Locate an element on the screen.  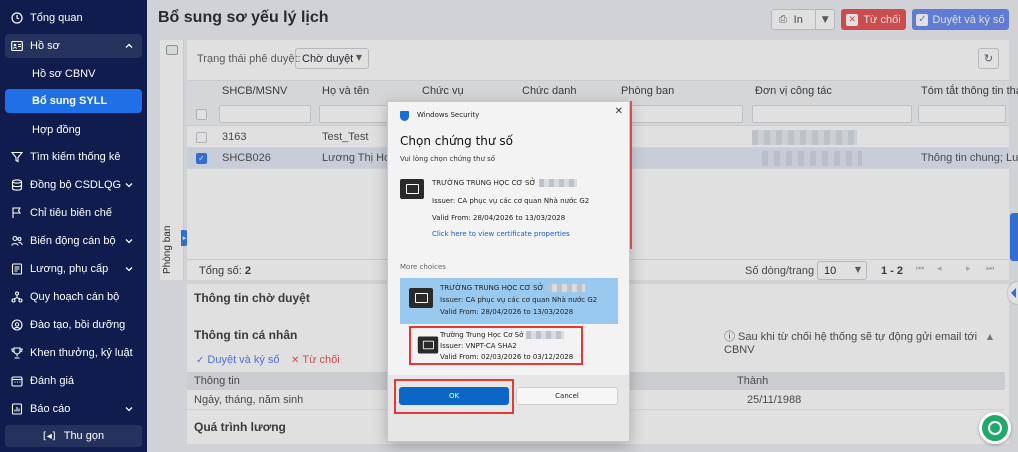
network-icon is located at coordinates (17, 297).